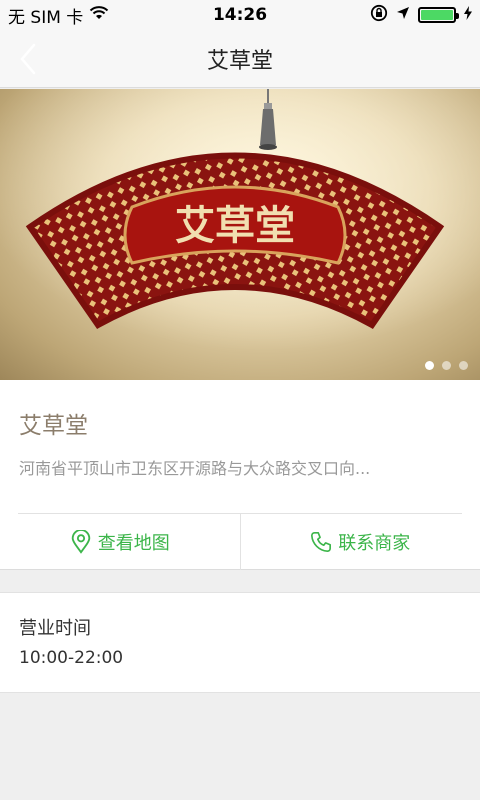 This screenshot has width=480, height=800. I want to click on battery-icon, so click(438, 15).